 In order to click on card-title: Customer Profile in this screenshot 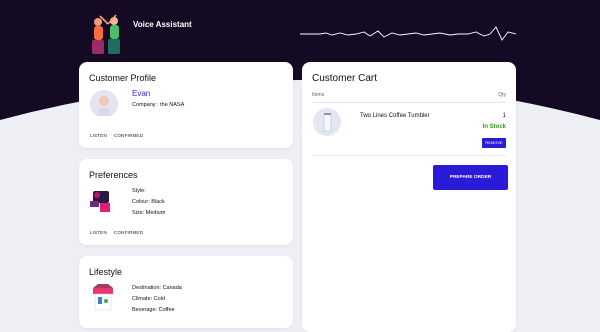, I will do `click(123, 78)`.